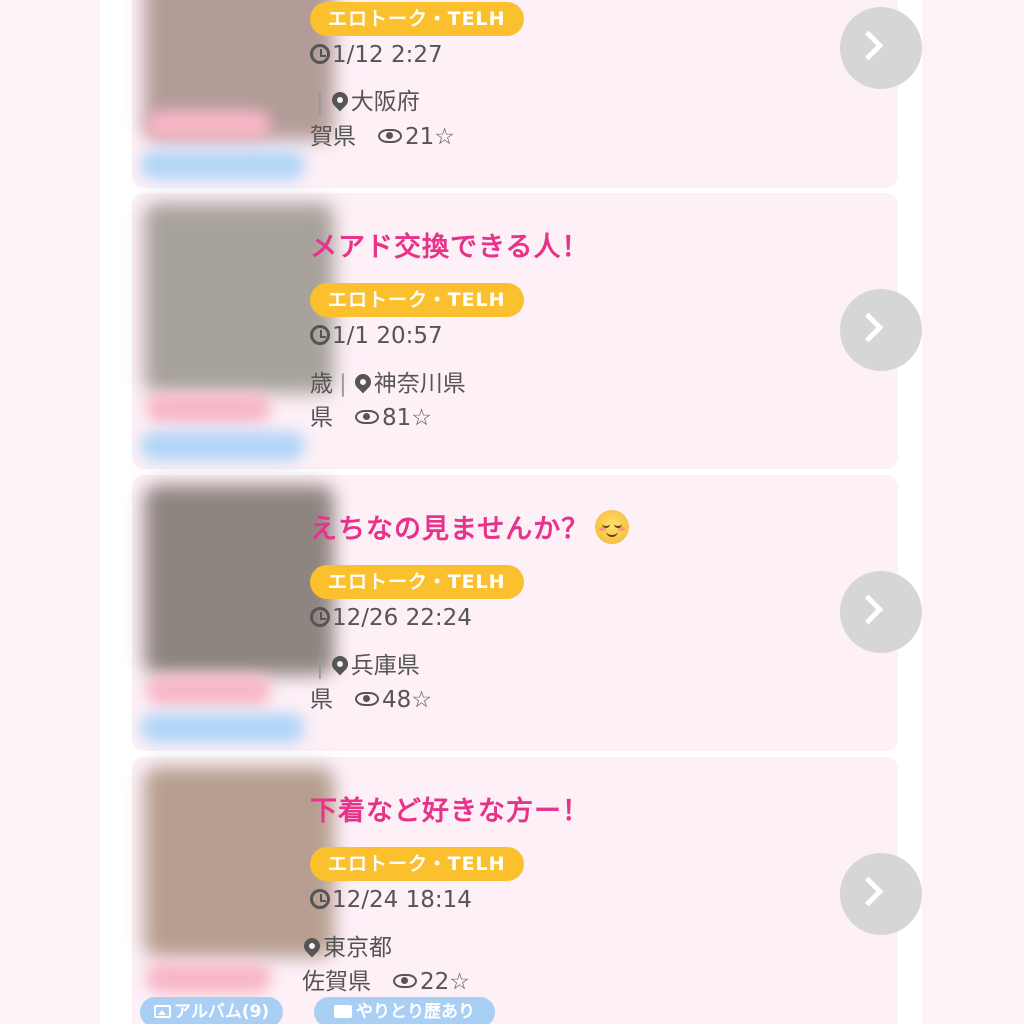 The image size is (1024, 1024). What do you see at coordinates (470, 526) in the screenshot?
I see `post-title: えちなの見ませんか？` at bounding box center [470, 526].